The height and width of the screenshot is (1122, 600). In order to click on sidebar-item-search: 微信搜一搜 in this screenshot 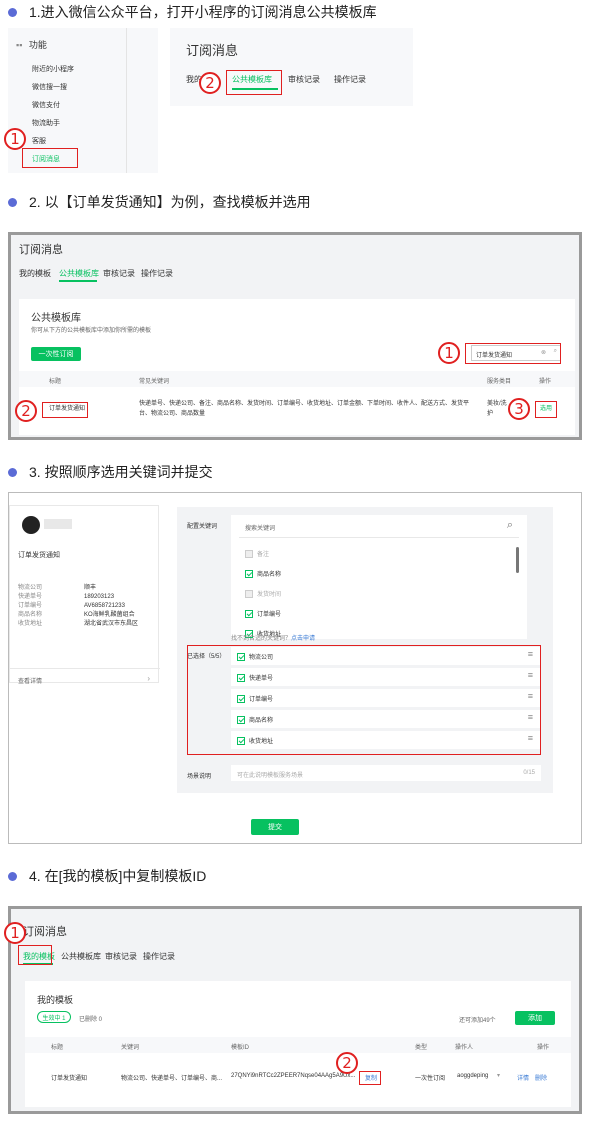, I will do `click(49, 87)`.